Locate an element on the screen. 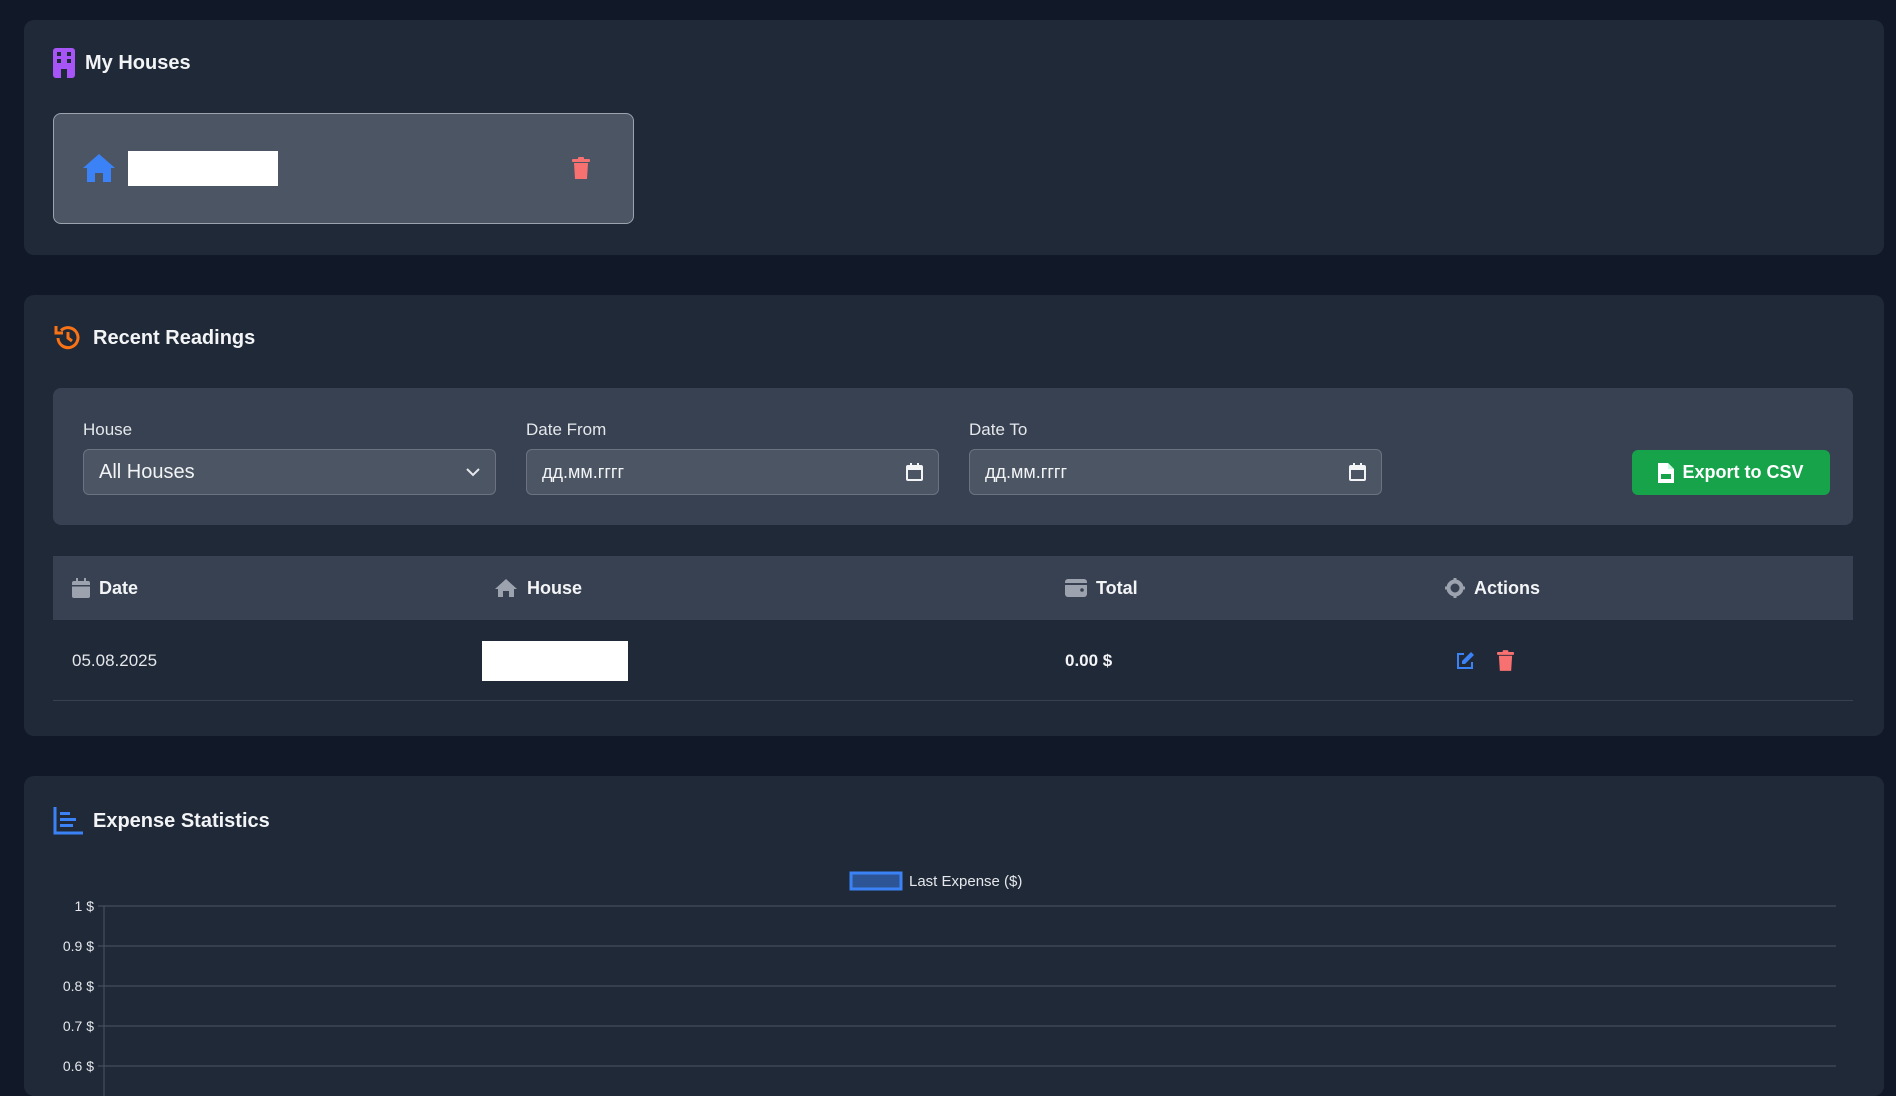  recent-readings-title: Recent Readings is located at coordinates (174, 337).